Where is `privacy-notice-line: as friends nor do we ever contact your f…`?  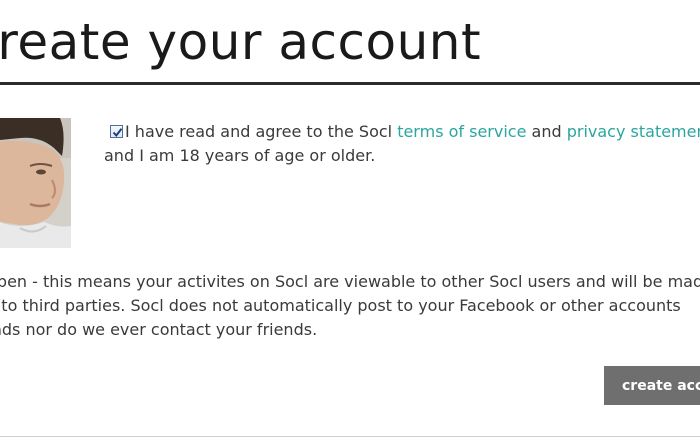 privacy-notice-line: as friends nor do we ever contact your f… is located at coordinates (159, 329).